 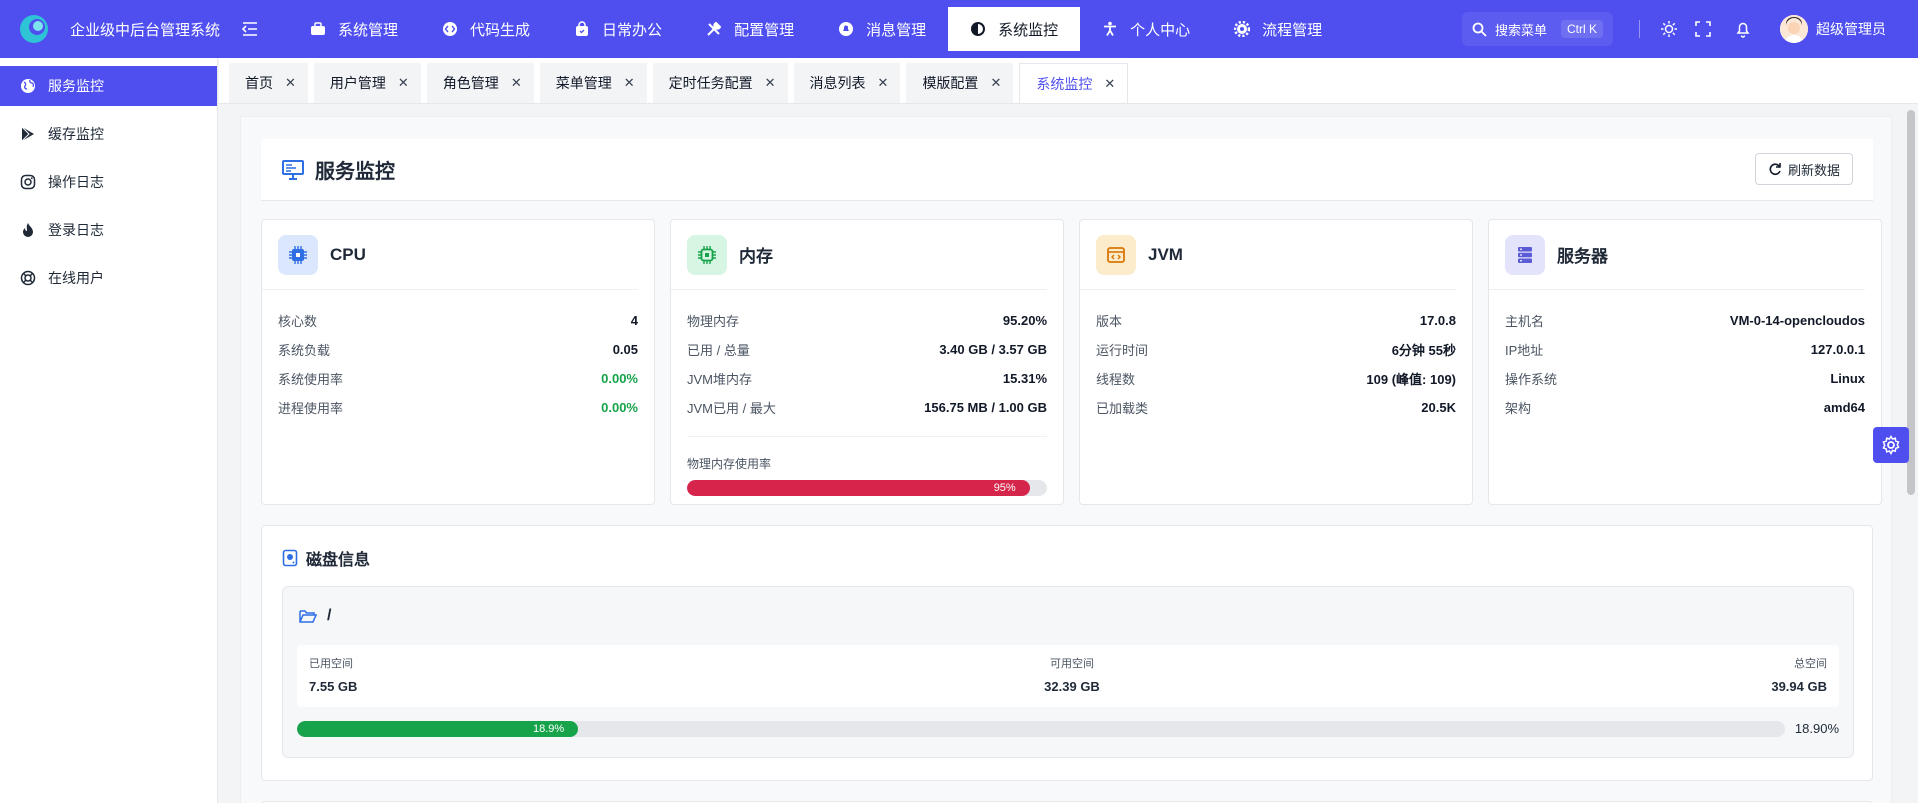 I want to click on tab-template-config: 模版配置 ✕, so click(x=960, y=83).